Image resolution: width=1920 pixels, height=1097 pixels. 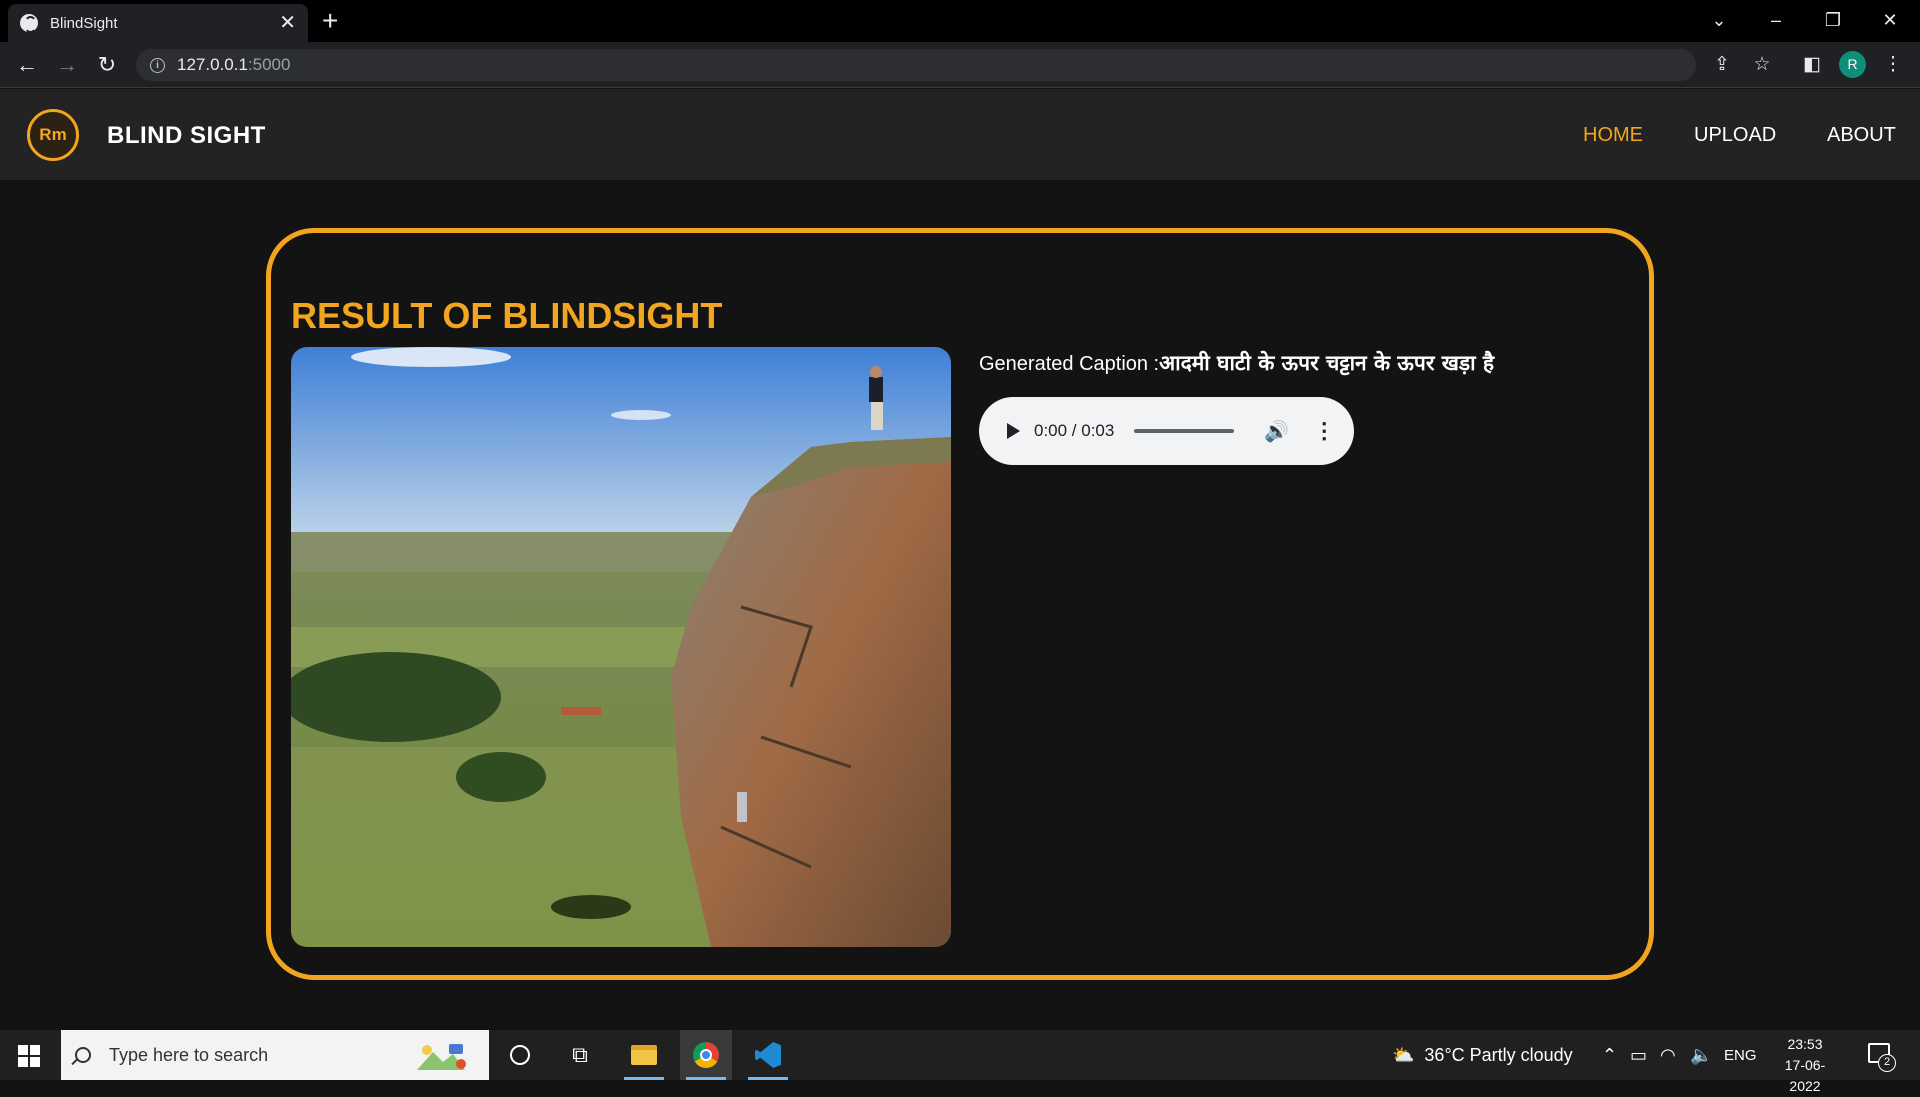 I want to click on notification-badge: 2, so click(x=1887, y=1063).